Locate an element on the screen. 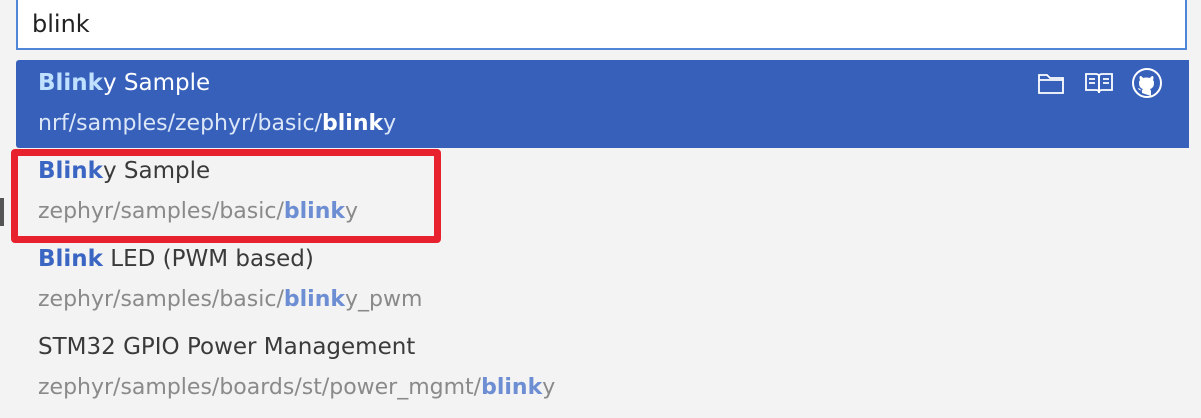 This screenshot has height=418, width=1201. github-icon is located at coordinates (1147, 83).